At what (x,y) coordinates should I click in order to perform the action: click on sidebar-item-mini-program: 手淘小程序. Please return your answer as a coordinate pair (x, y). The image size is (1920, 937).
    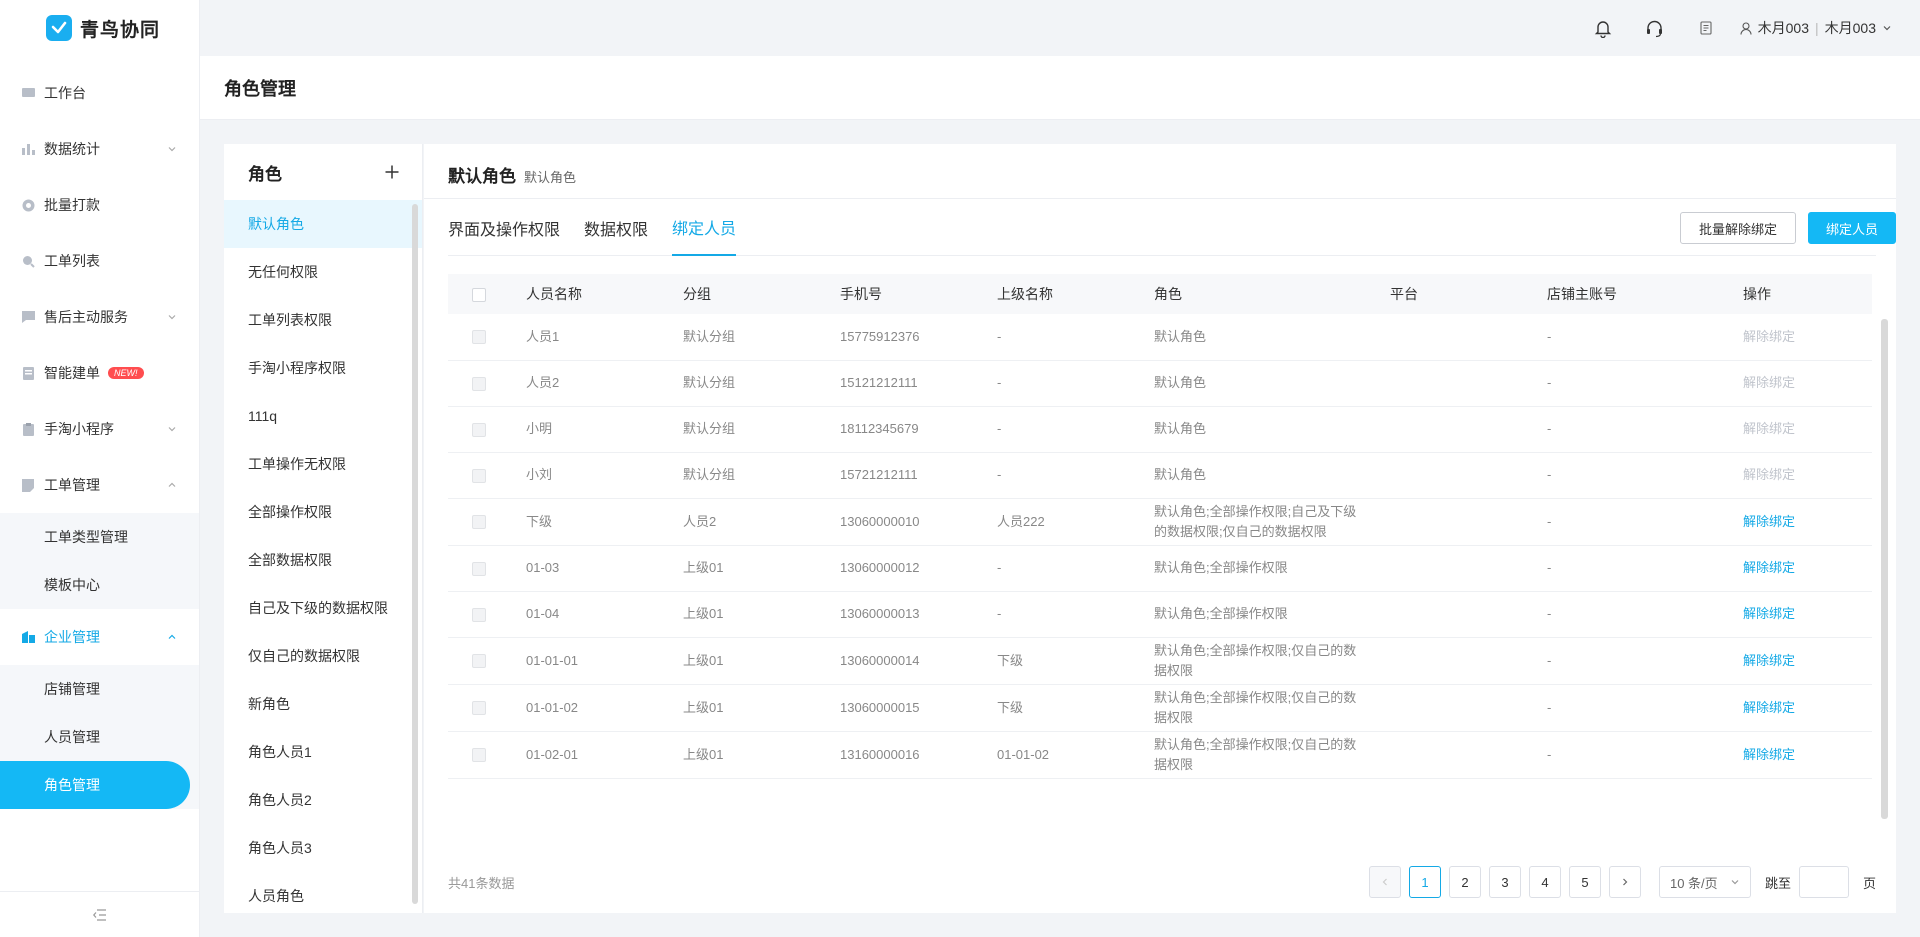
    Looking at the image, I should click on (99, 429).